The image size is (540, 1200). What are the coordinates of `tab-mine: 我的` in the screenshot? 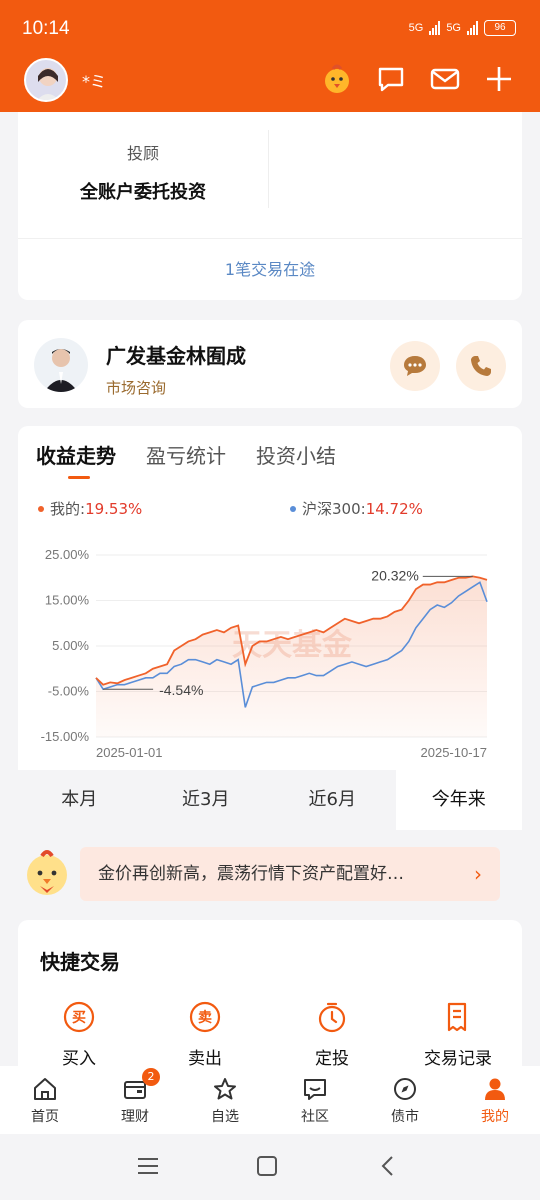 It's located at (495, 1100).